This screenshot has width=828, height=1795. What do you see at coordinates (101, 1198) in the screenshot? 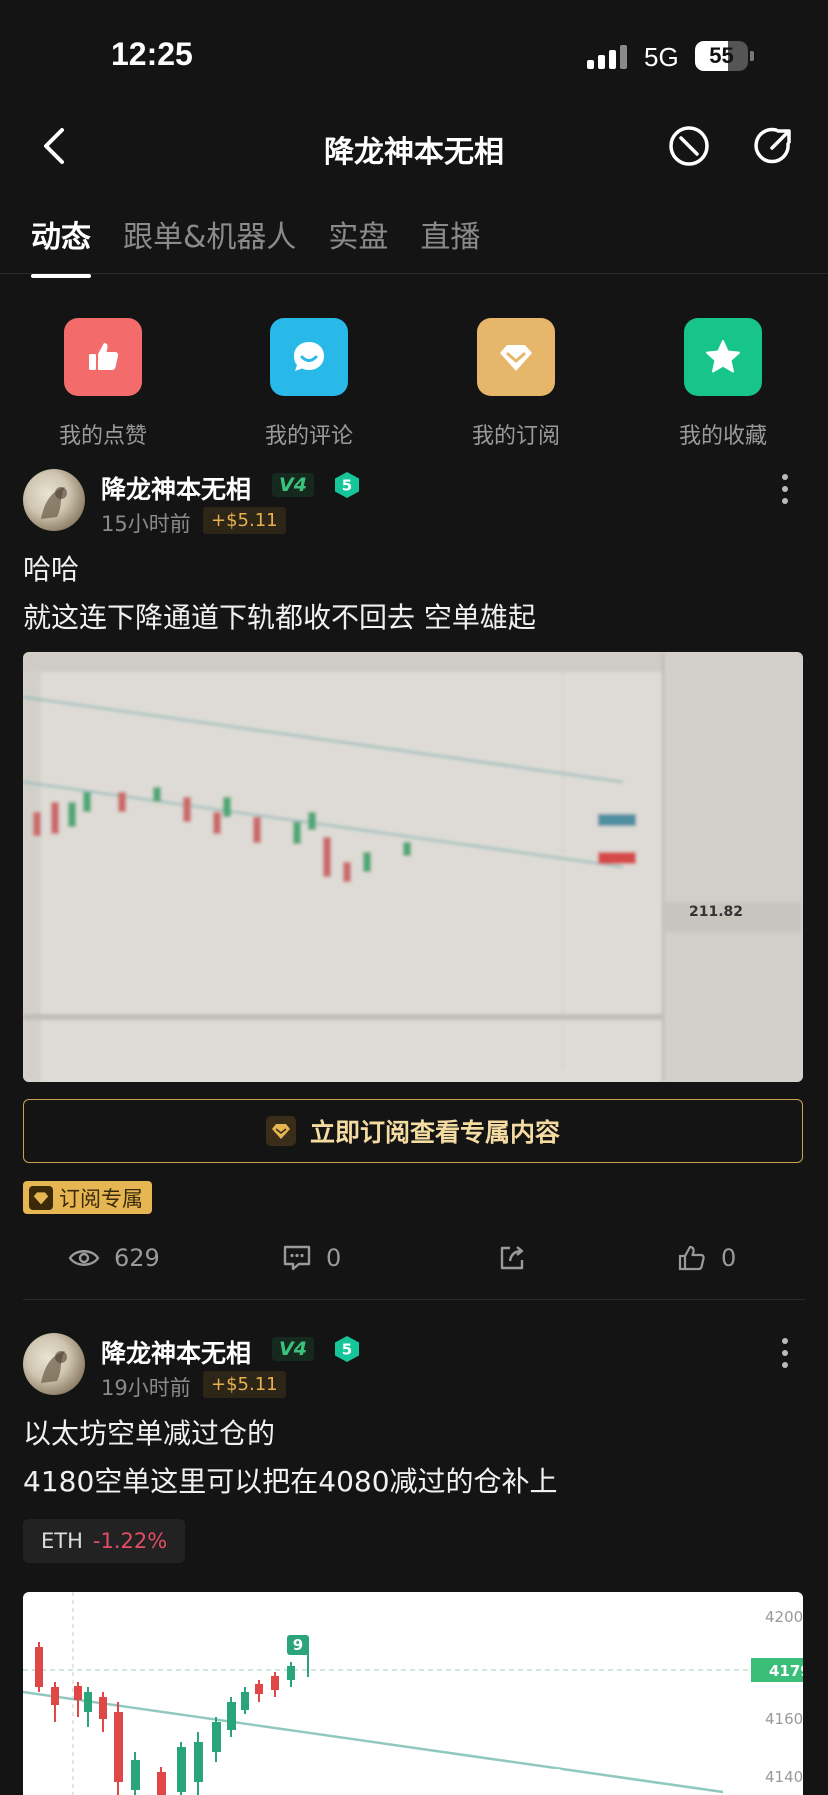
I see `exclusive-tag-label: 订阅专属` at bounding box center [101, 1198].